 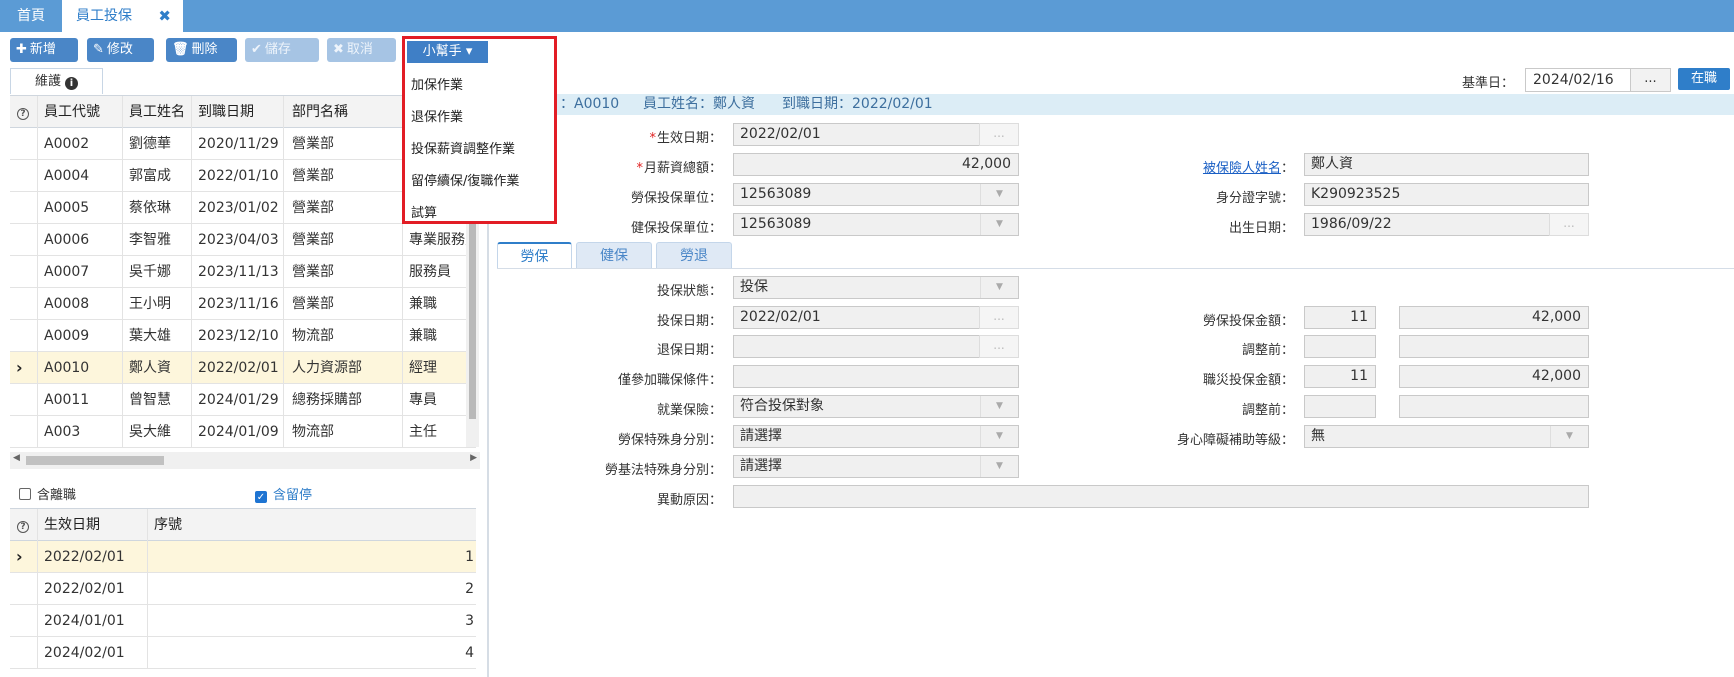 I want to click on include-suspended-checkbox: ✓ 含留停, so click(x=283, y=493).